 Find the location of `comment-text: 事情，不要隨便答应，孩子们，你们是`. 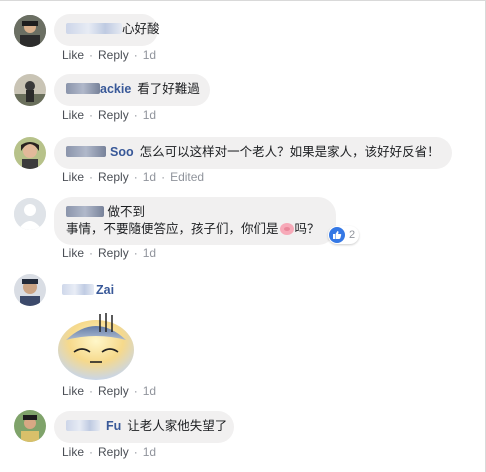

comment-text: 事情，不要隨便答应，孩子们，你们是 is located at coordinates (172, 229).